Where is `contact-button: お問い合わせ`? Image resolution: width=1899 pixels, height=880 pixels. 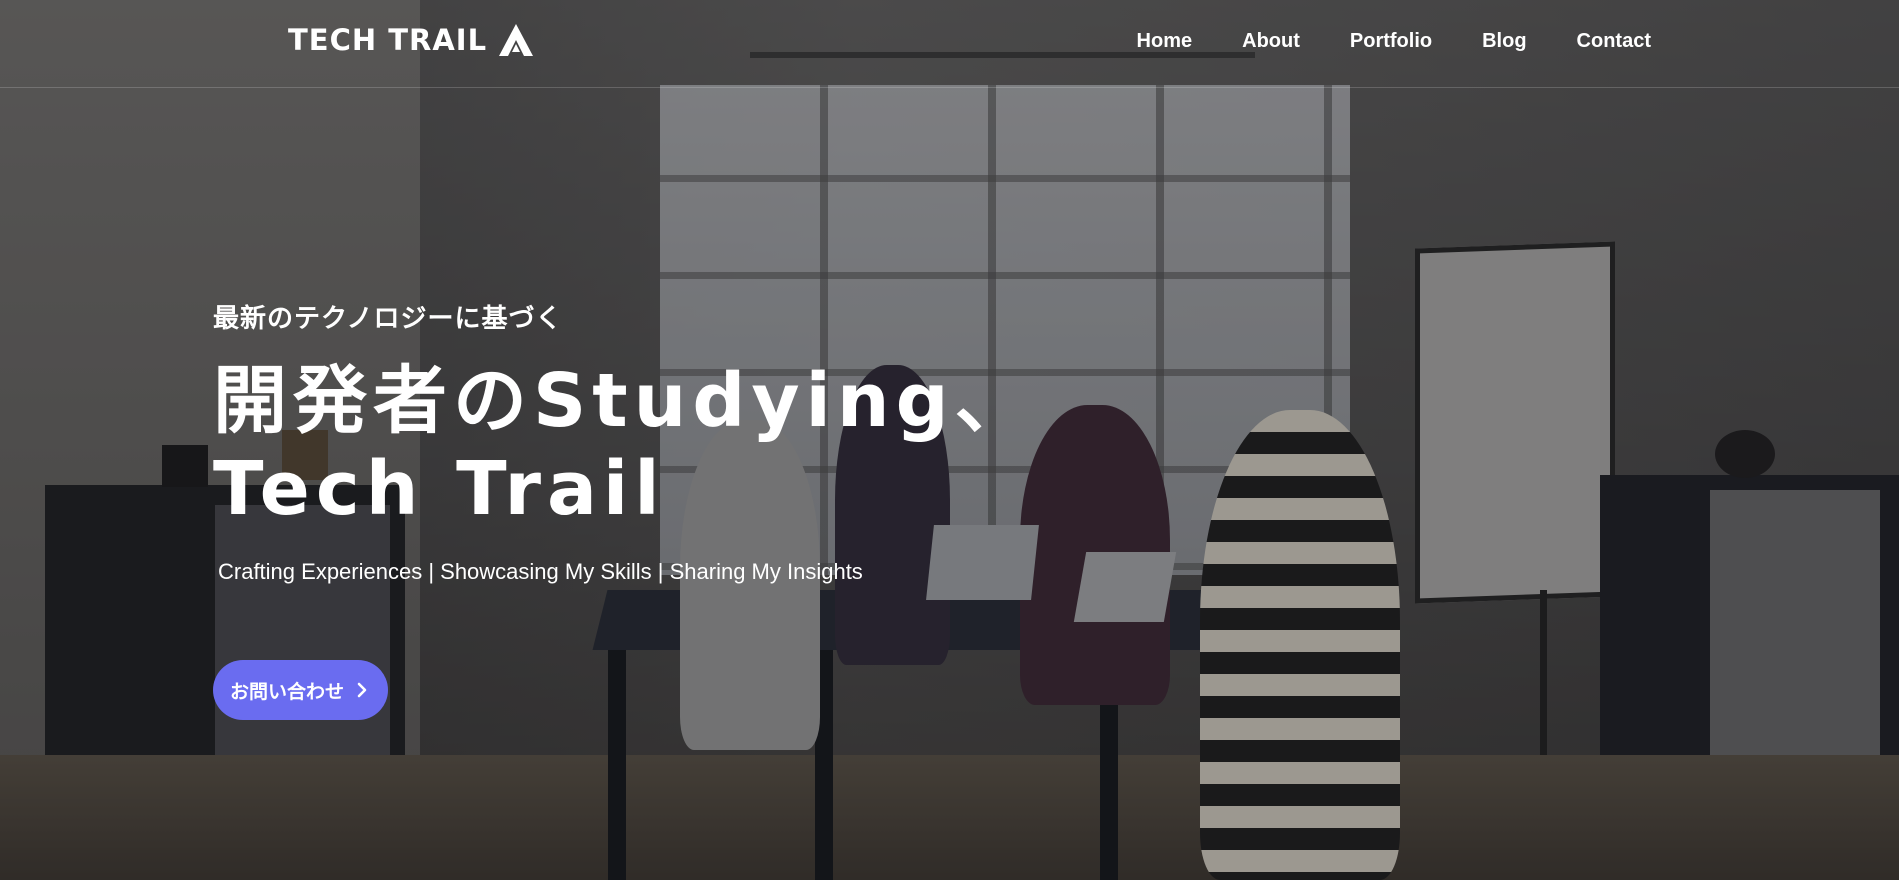 contact-button: お問い合わせ is located at coordinates (301, 690).